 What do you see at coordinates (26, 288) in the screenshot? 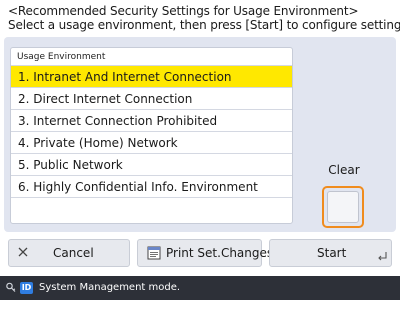
I see `id-badge: ID` at bounding box center [26, 288].